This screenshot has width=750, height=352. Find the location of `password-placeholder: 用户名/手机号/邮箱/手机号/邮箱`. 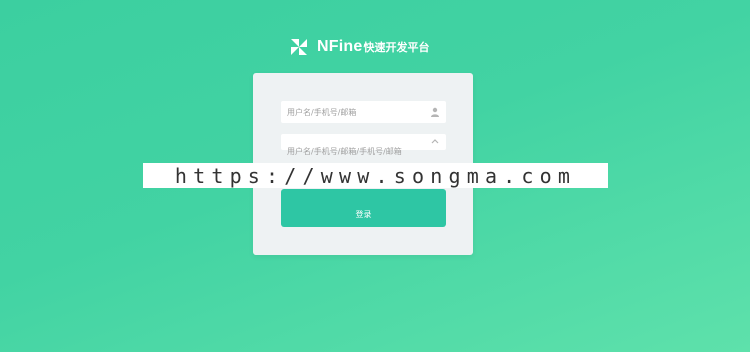

password-placeholder: 用户名/手机号/邮箱/手机号/邮箱 is located at coordinates (344, 151).